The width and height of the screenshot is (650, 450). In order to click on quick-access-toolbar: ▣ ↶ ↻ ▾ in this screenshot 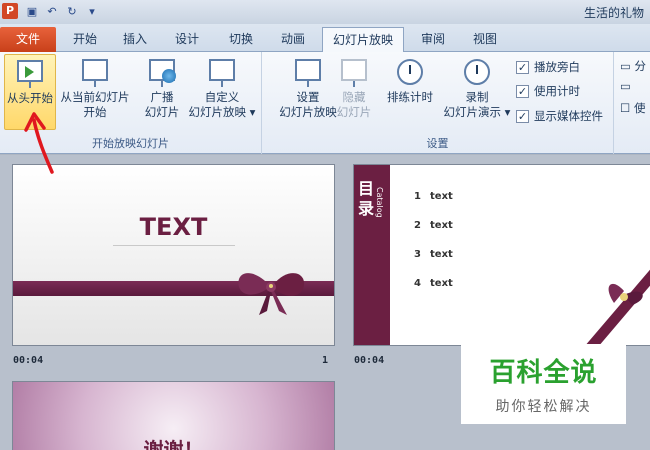, I will do `click(62, 12)`.